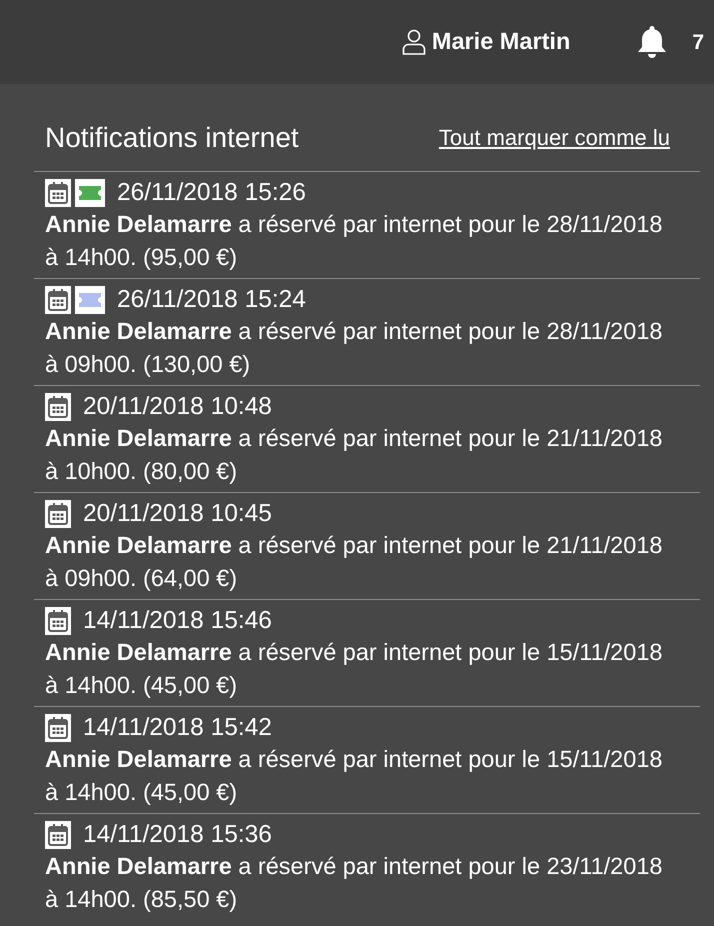 The image size is (714, 926). I want to click on notification-message: Annie Delamarre a réservé par internet pour le 21/11/2018 à 09h00. (64,00 €), so click(360, 562).